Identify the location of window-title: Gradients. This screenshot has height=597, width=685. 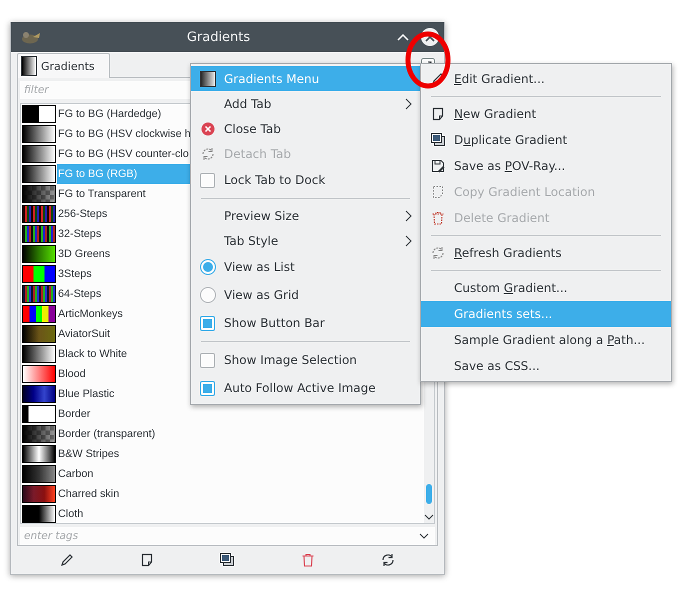
(219, 37).